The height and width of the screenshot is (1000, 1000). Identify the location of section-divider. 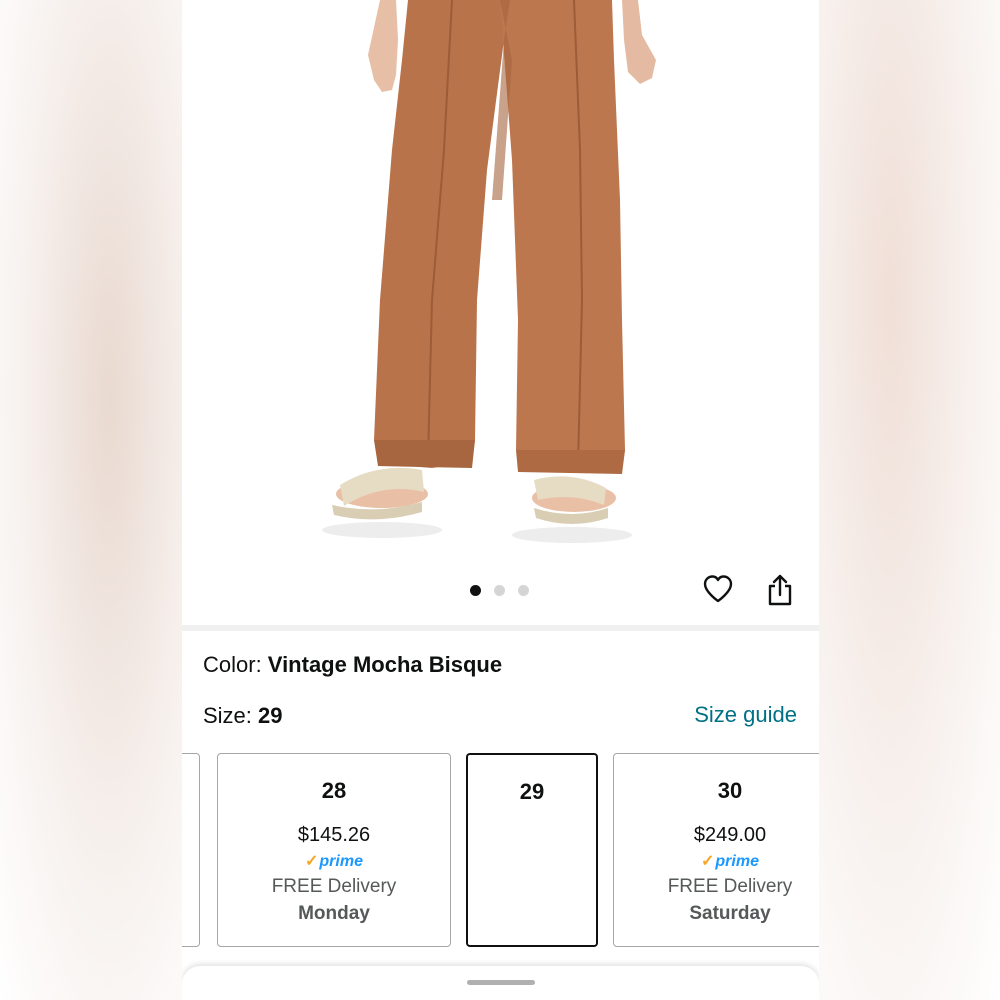
(500, 628).